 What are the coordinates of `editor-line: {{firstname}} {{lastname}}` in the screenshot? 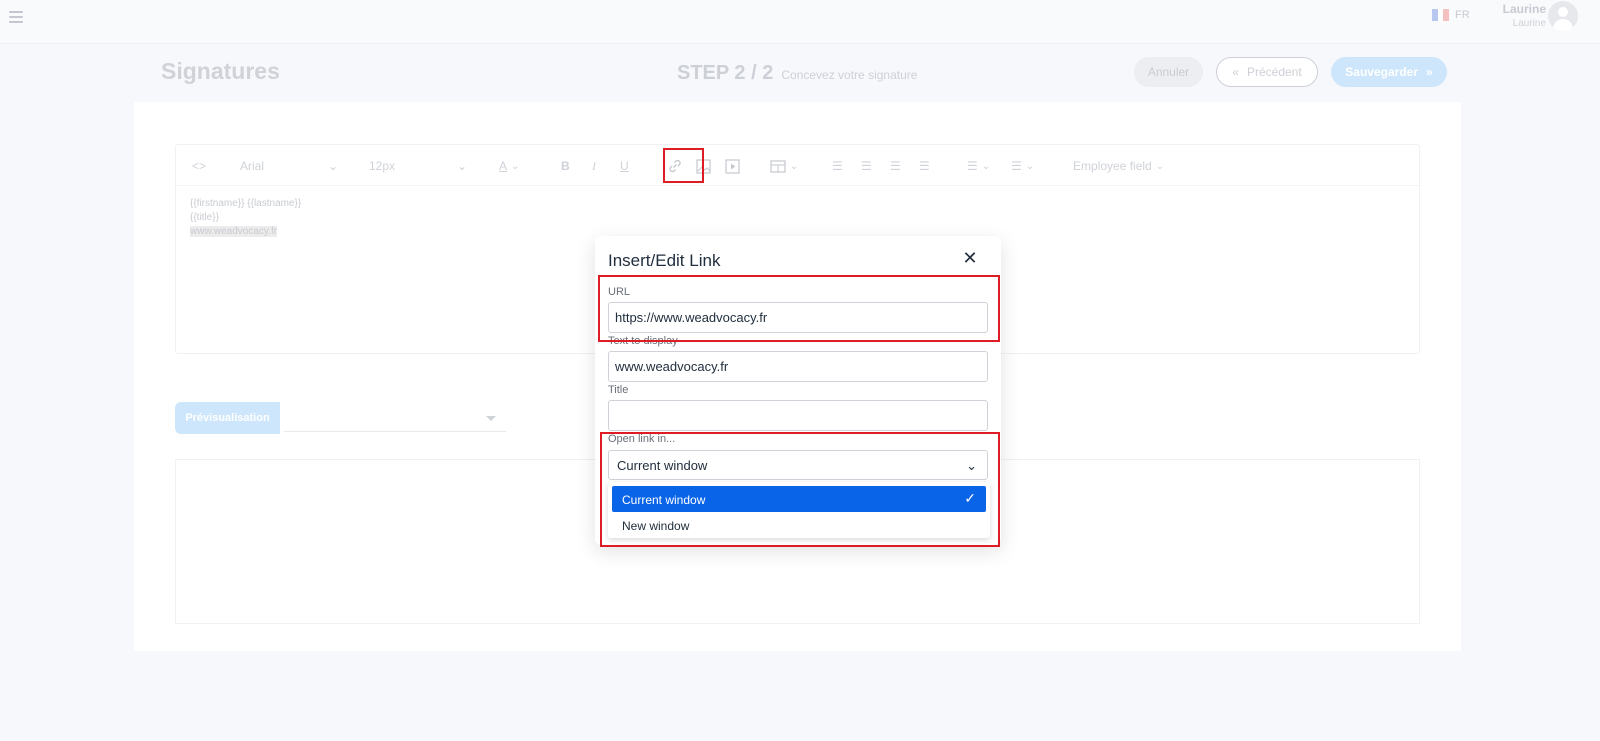 It's located at (246, 203).